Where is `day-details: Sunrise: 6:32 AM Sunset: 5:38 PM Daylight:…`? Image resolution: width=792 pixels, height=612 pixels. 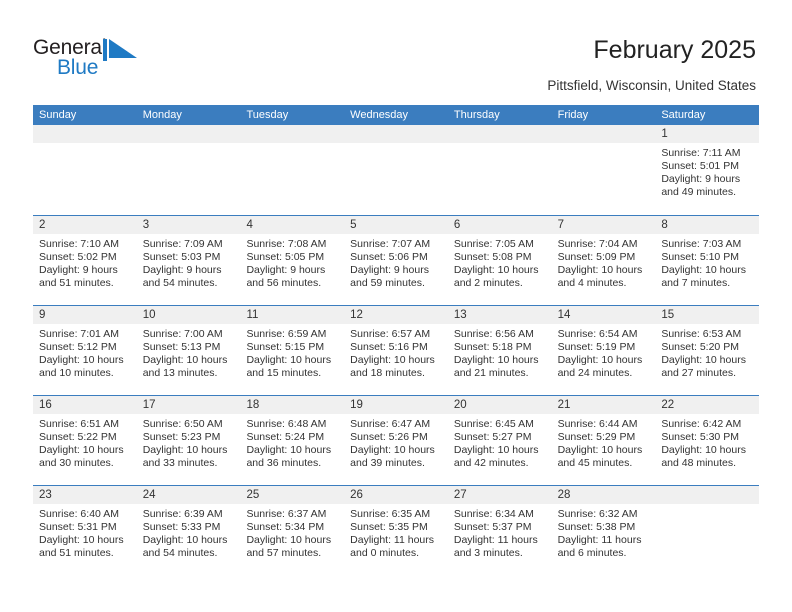 day-details: Sunrise: 6:32 AM Sunset: 5:38 PM Daylight:… is located at coordinates (604, 532).